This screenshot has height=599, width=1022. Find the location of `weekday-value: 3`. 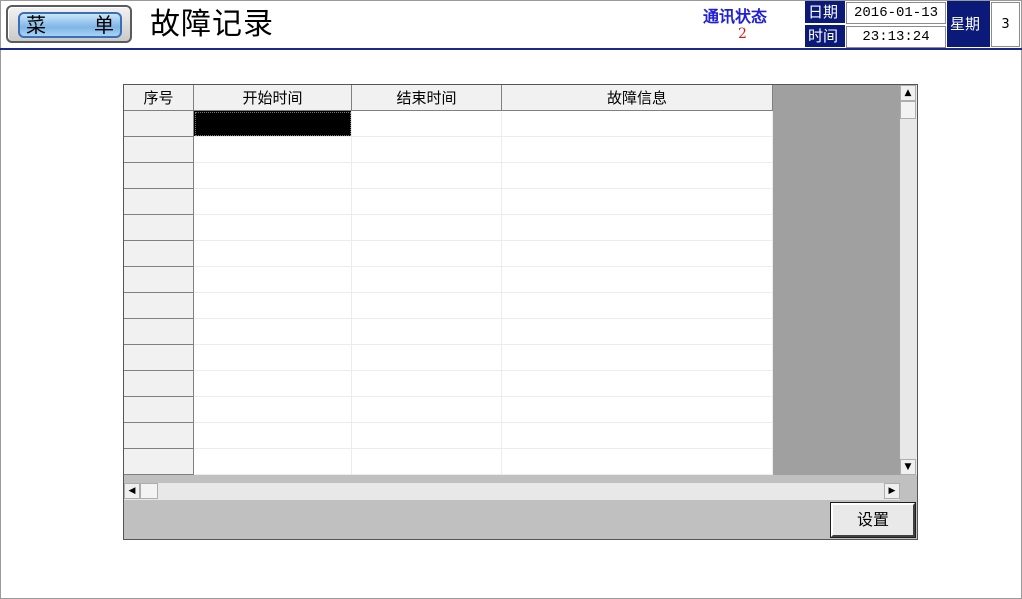

weekday-value: 3 is located at coordinates (1005, 24).